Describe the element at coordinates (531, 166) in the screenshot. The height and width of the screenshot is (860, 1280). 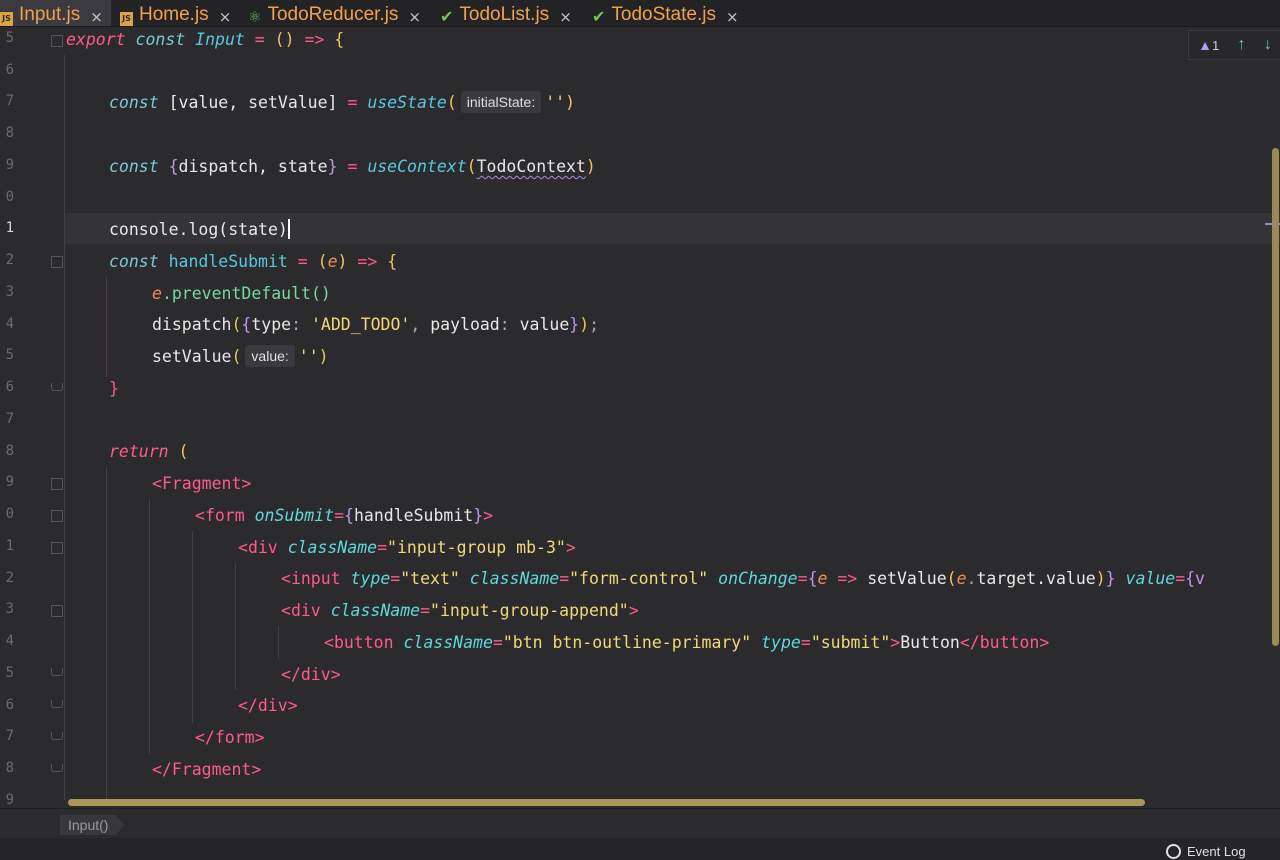
I see `unresolved-reference: TodoContext` at that location.